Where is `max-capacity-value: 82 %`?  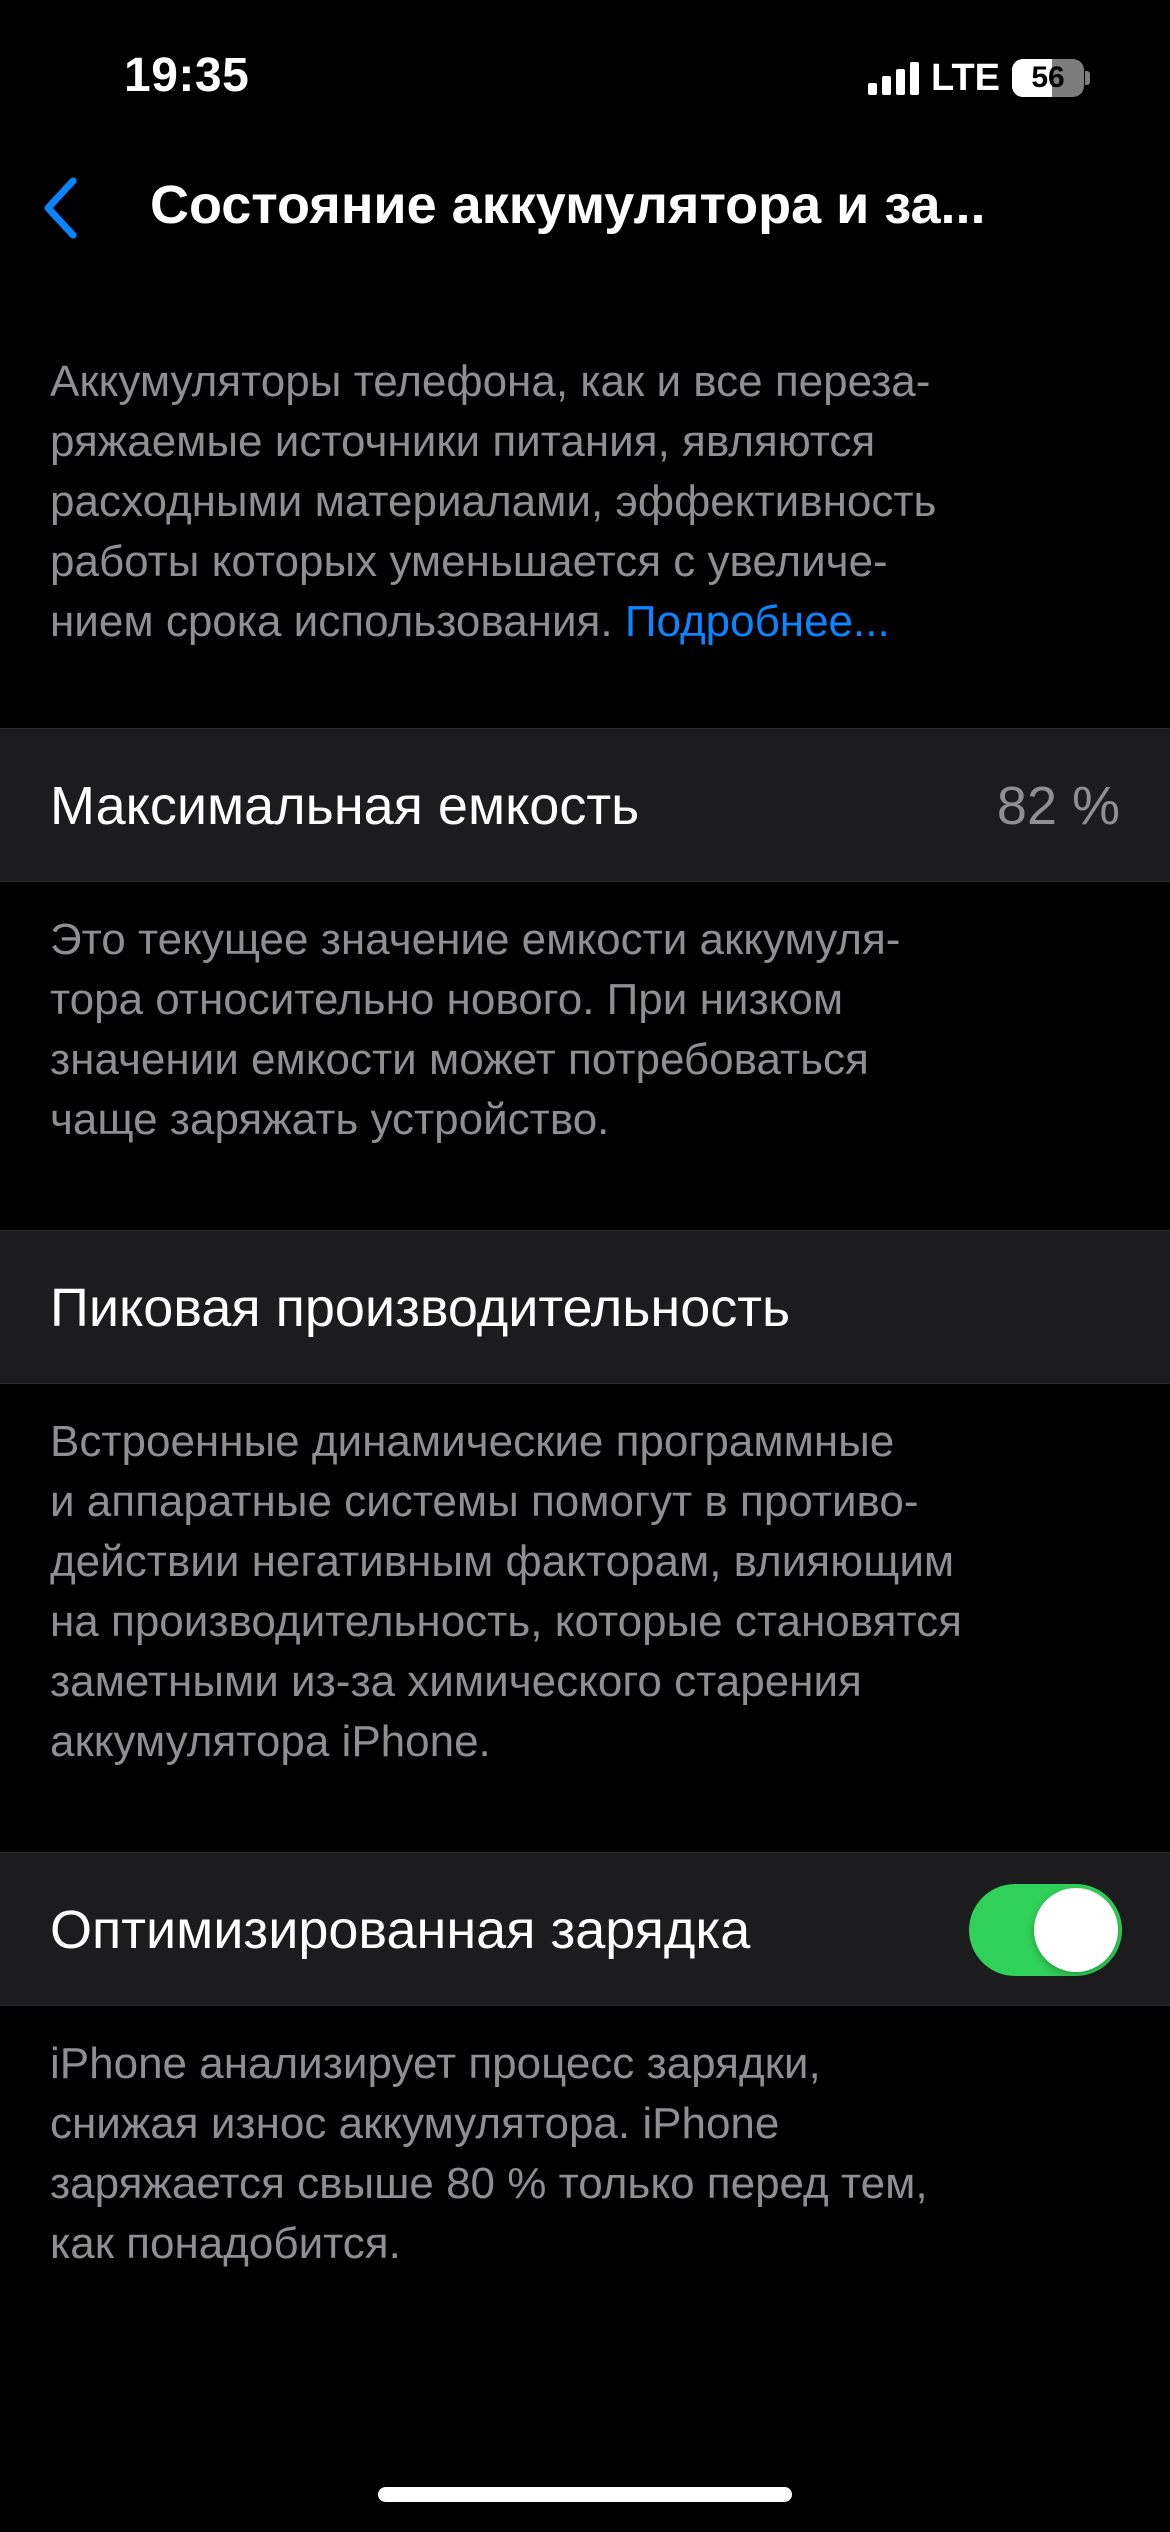 max-capacity-value: 82 % is located at coordinates (1058, 806).